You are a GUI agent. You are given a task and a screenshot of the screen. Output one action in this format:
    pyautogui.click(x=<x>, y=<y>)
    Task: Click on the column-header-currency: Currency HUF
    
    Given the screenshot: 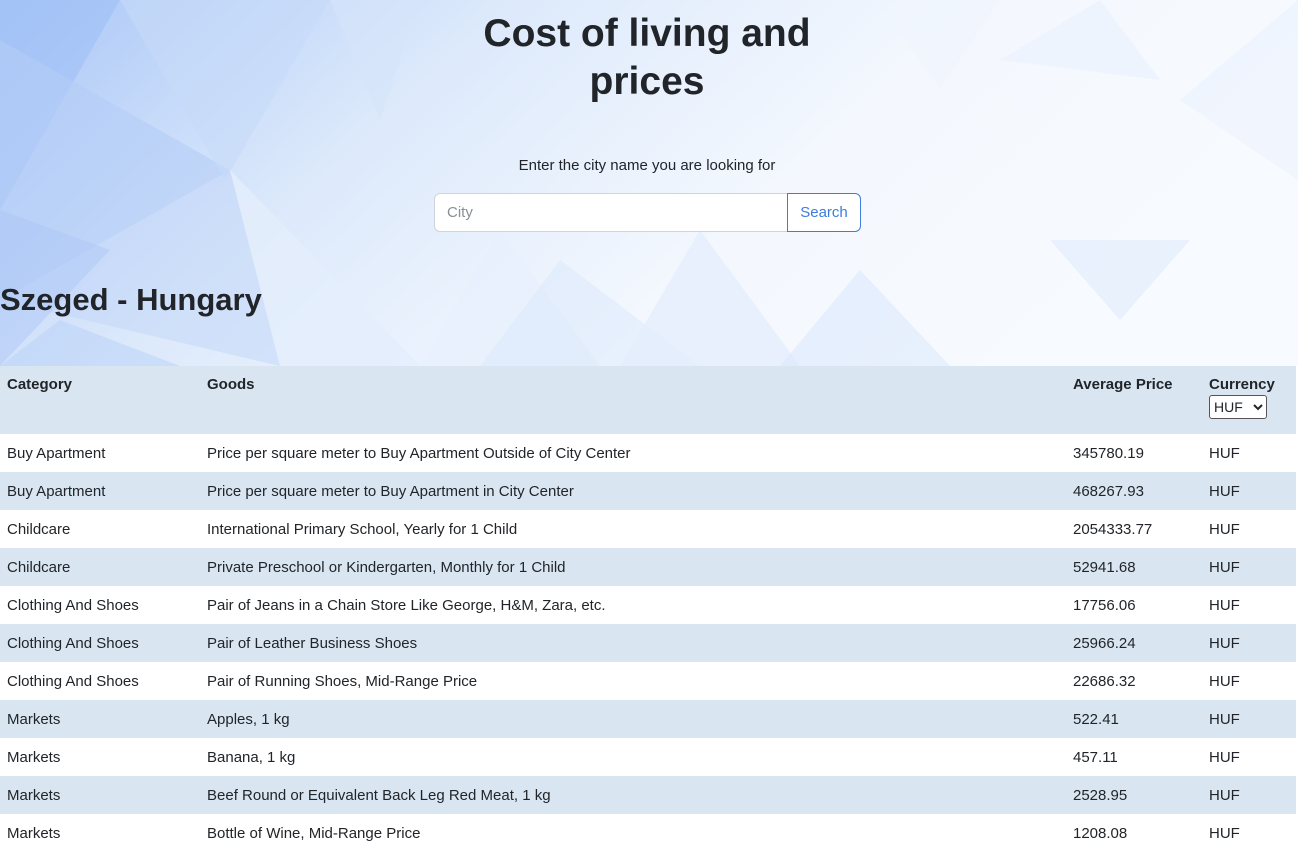 What is the action you would take?
    pyautogui.click(x=1249, y=400)
    